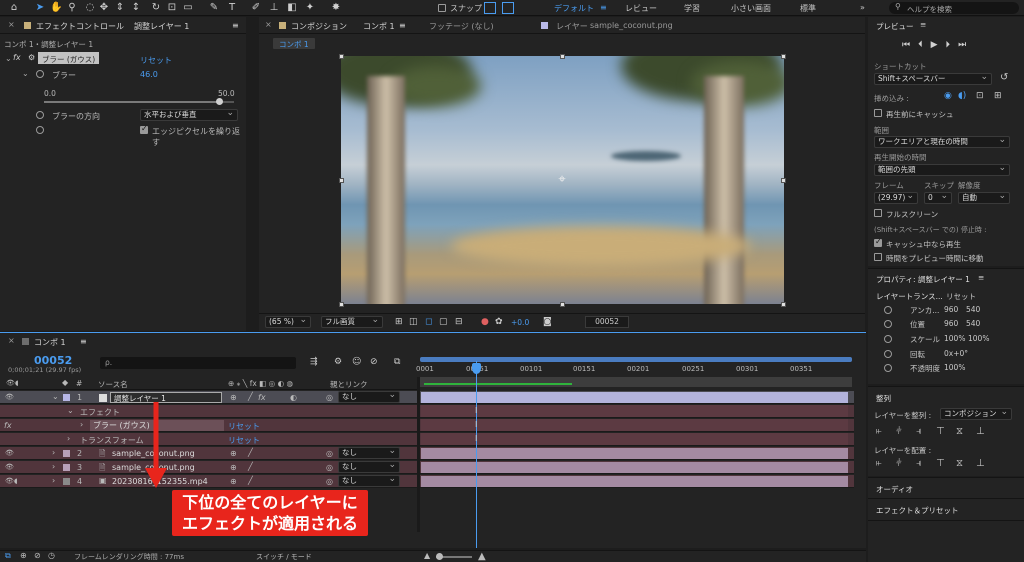 The width and height of the screenshot is (1024, 562). Describe the element at coordinates (906, 45) in the screenshot. I see `first-frame-icon: ⏮` at that location.